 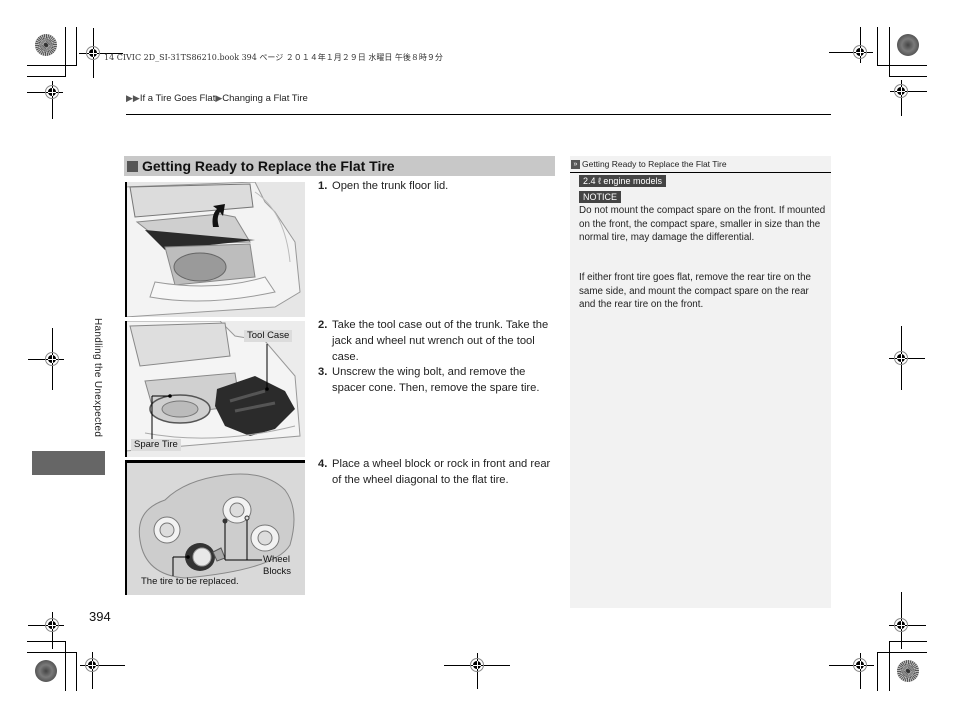 I want to click on header-rule, so click(x=478, y=114).